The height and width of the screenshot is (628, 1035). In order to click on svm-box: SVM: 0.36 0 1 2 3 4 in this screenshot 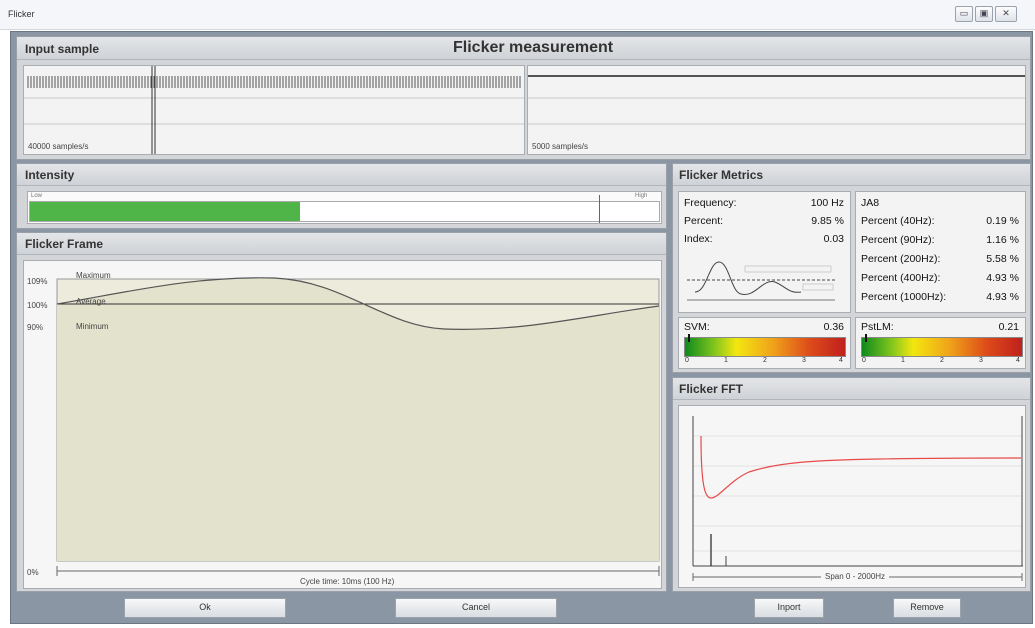, I will do `click(764, 343)`.